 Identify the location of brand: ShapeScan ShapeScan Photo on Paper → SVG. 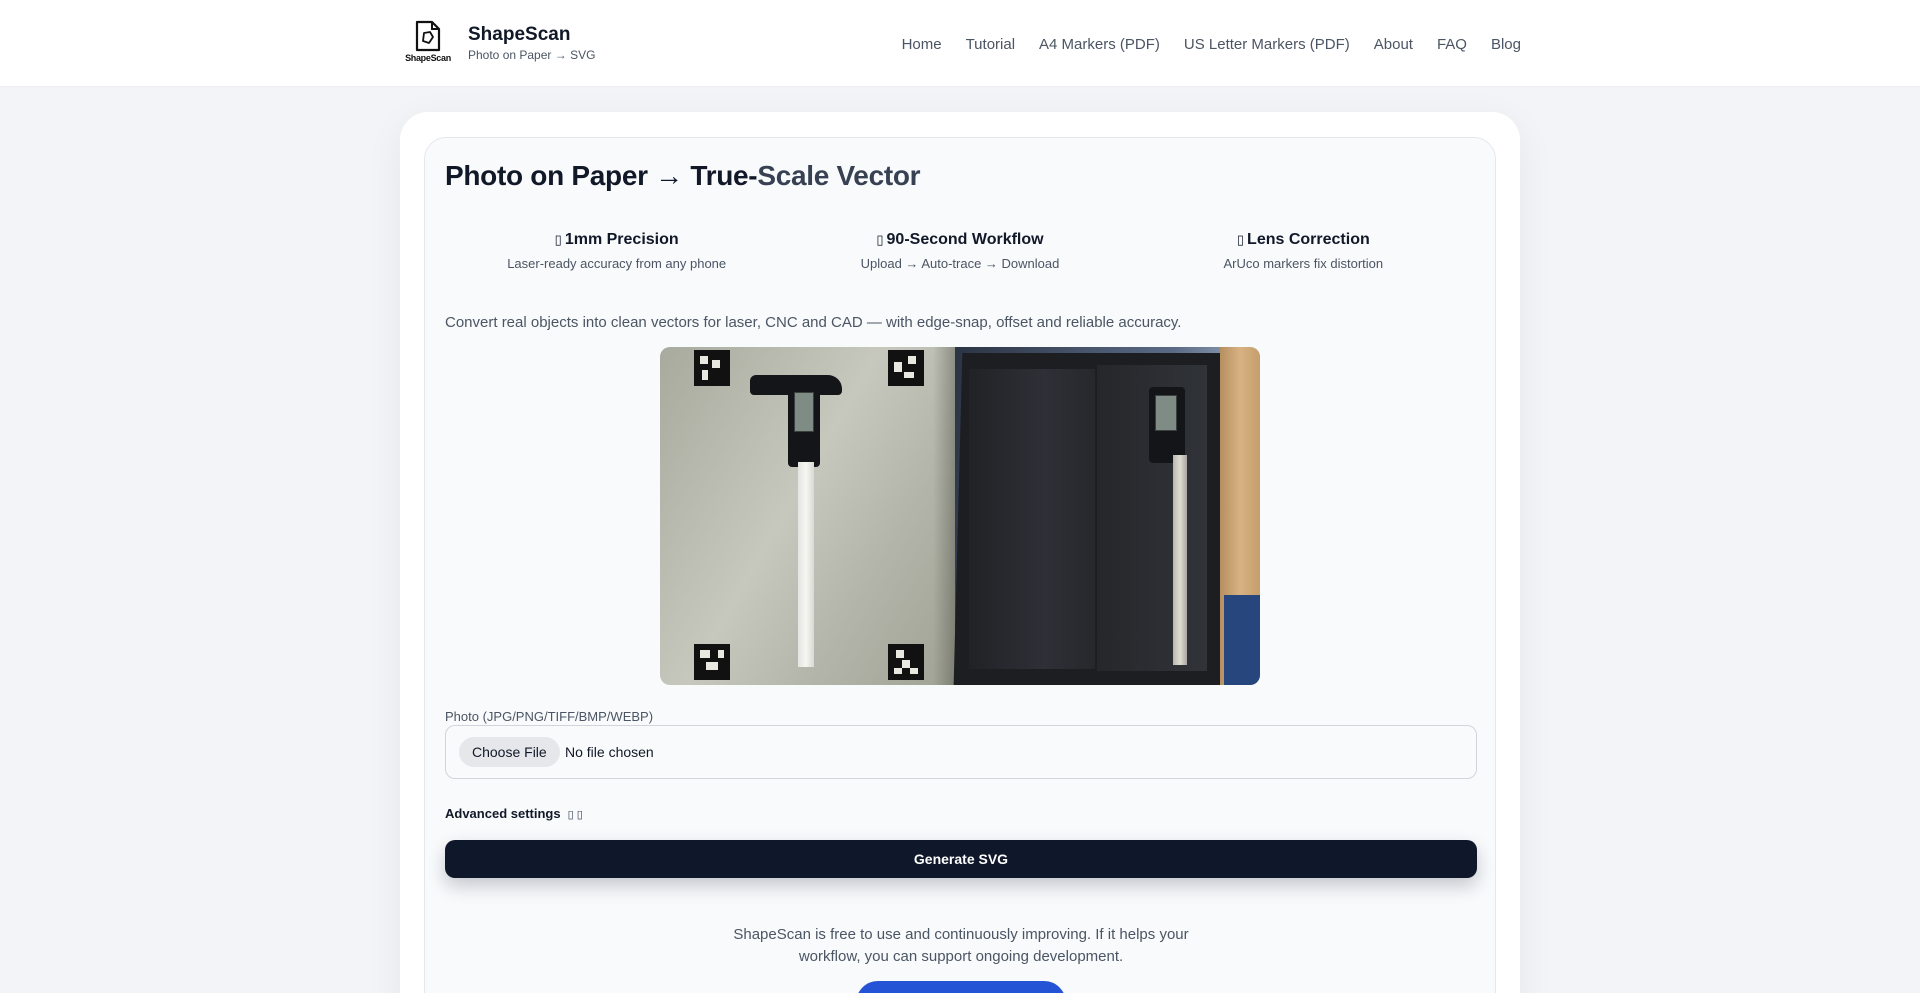
(499, 43).